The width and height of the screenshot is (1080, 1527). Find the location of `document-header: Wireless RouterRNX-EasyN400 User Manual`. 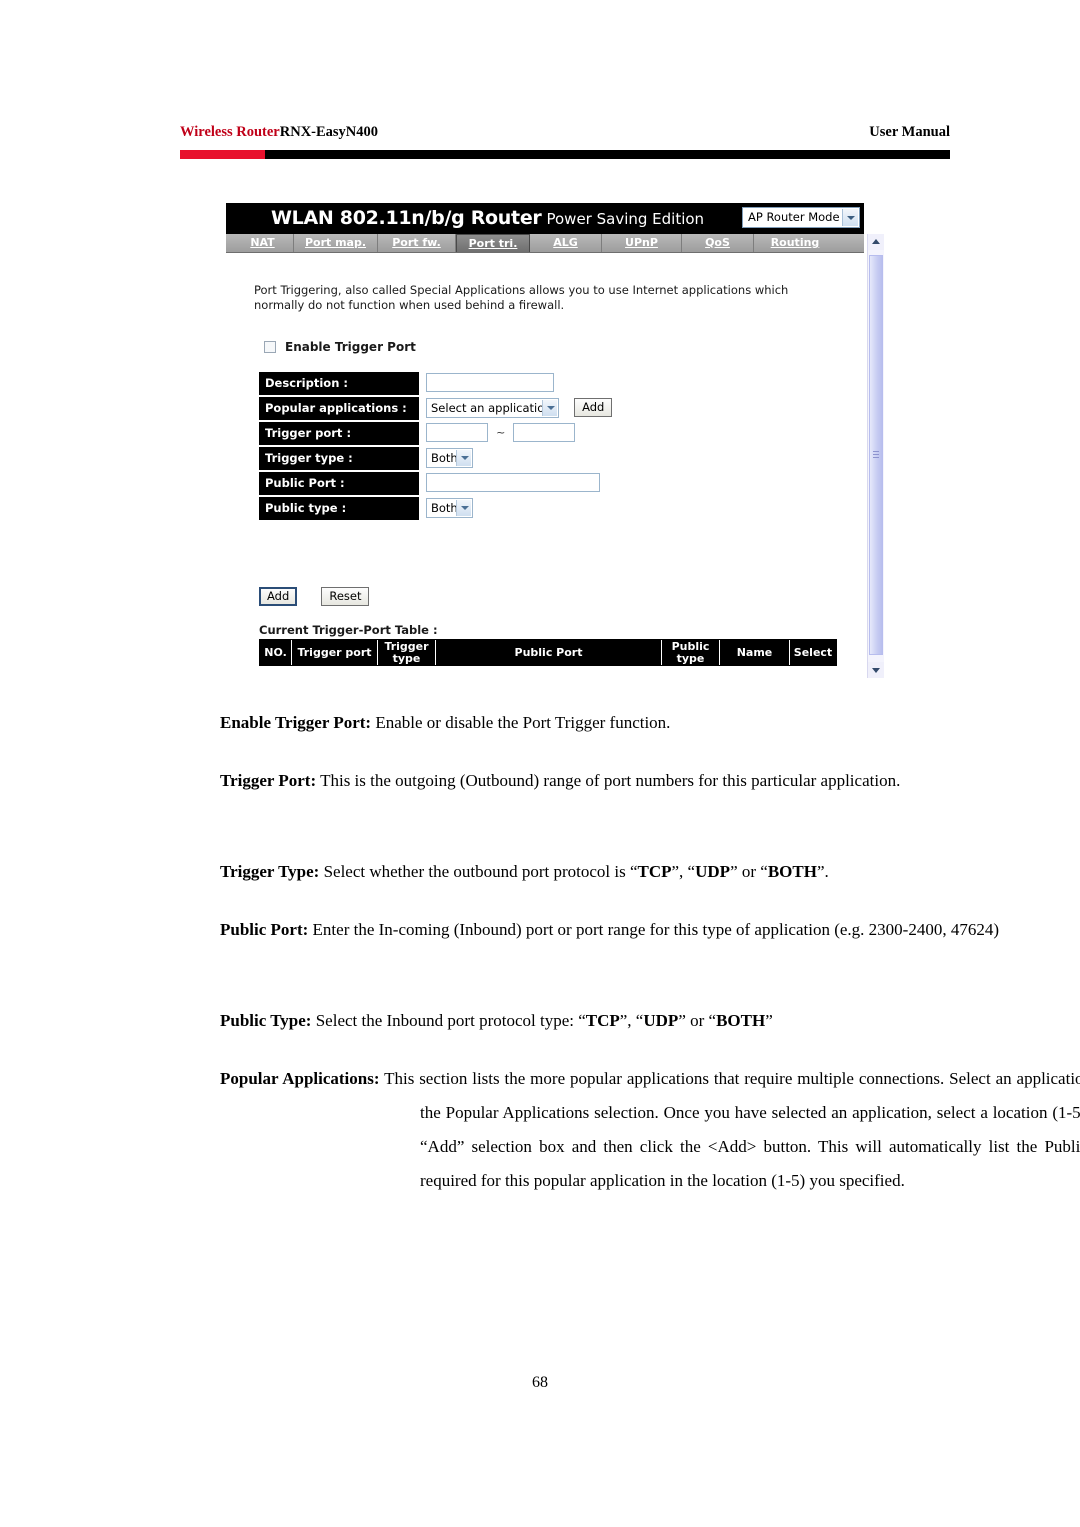

document-header: Wireless RouterRNX-EasyN400 User Manual is located at coordinates (565, 135).